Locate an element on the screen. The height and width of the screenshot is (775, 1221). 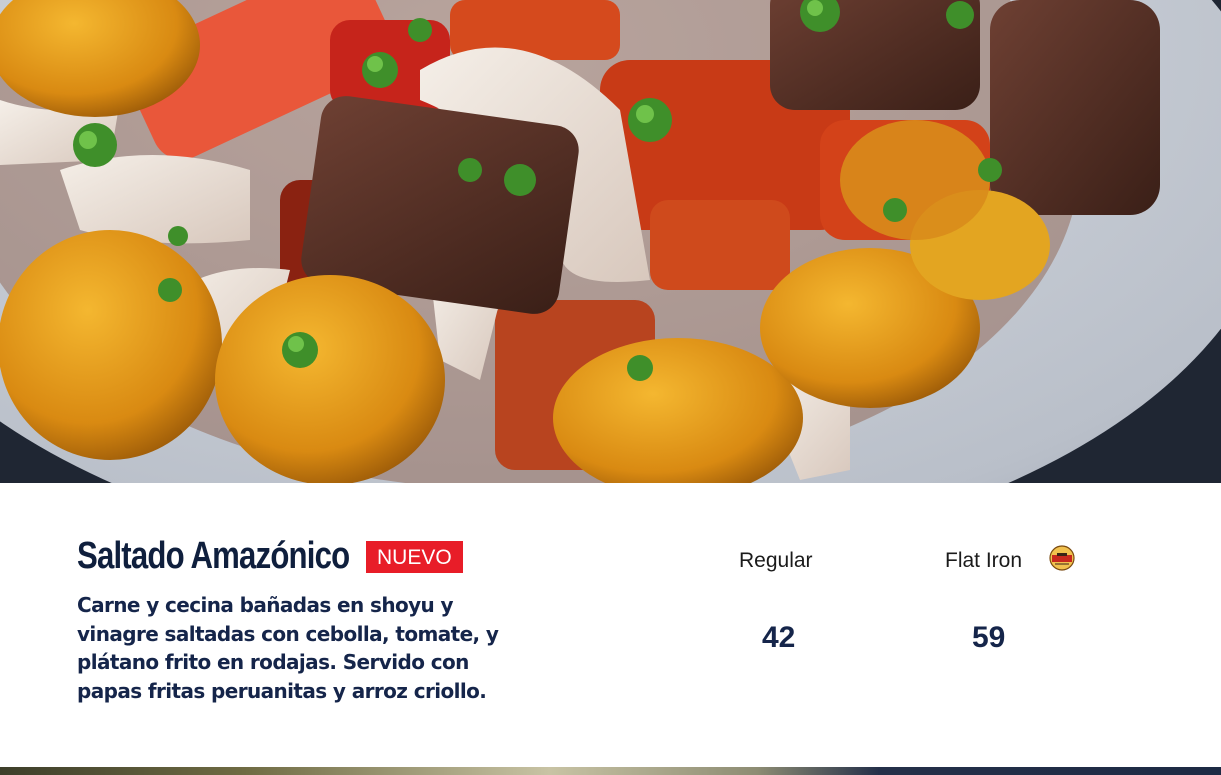
cow-brand-icon is located at coordinates (1062, 558).